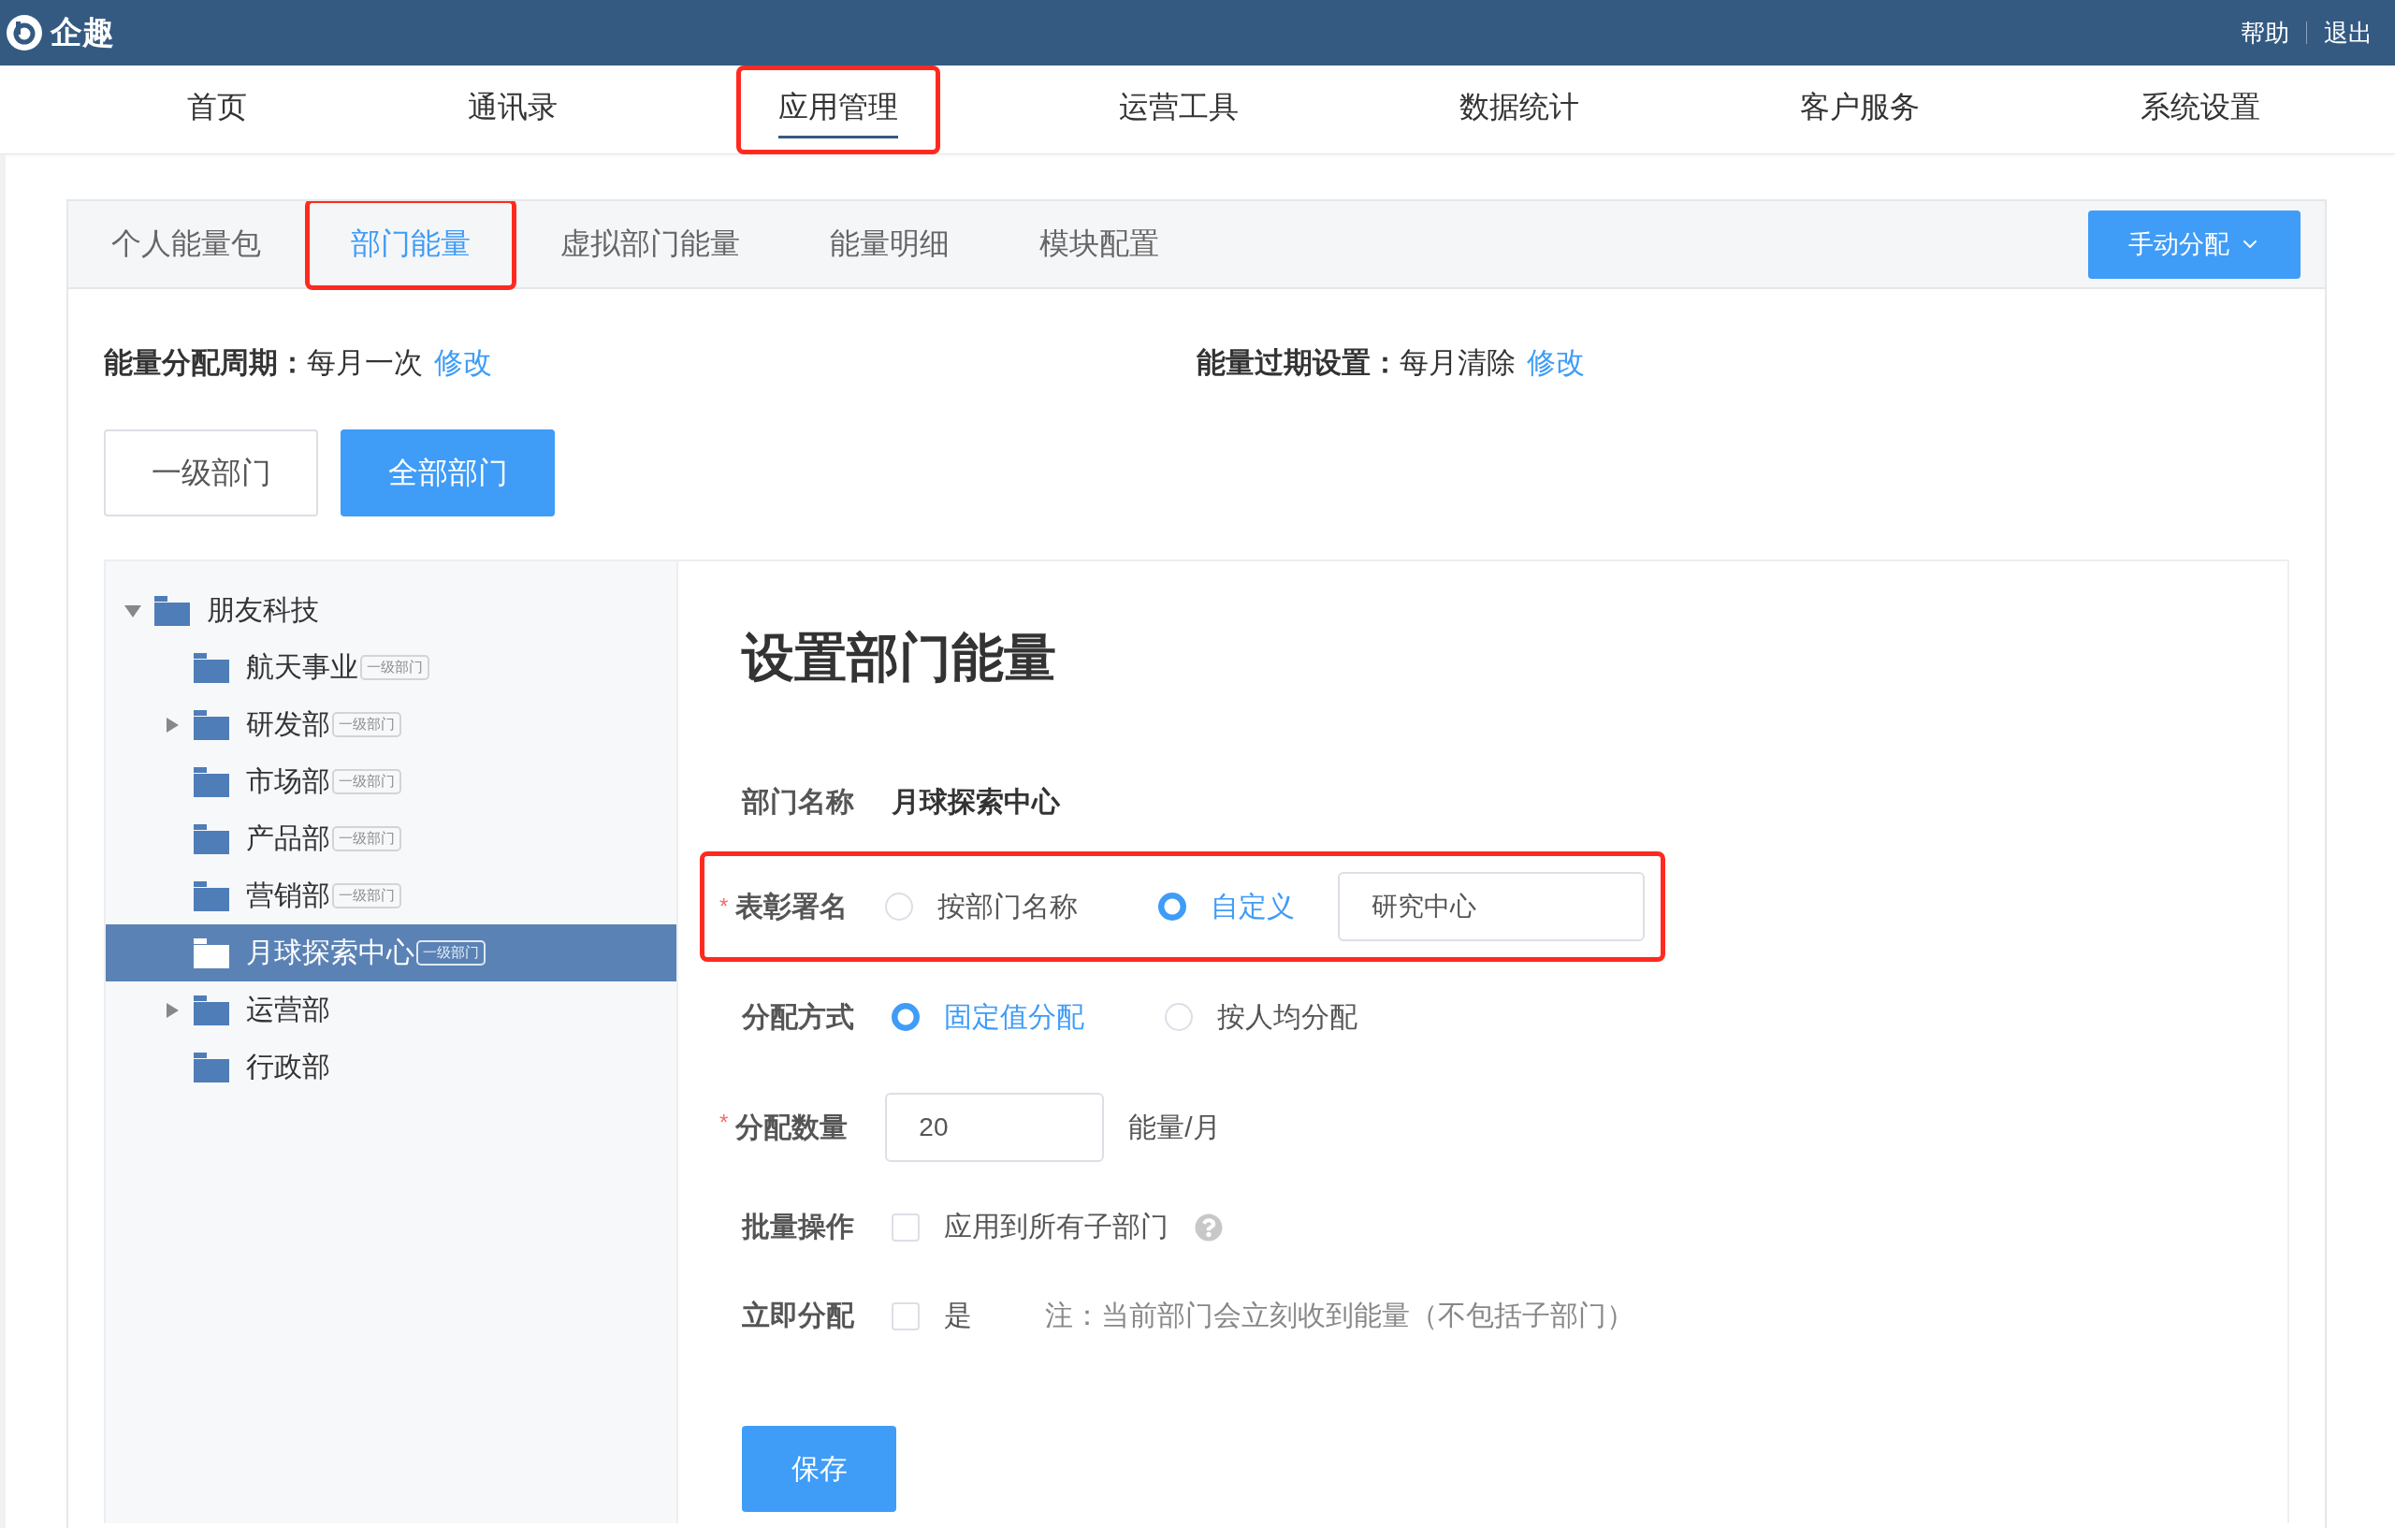 The height and width of the screenshot is (1540, 2395). What do you see at coordinates (2348, 33) in the screenshot?
I see `header-link: 退出` at bounding box center [2348, 33].